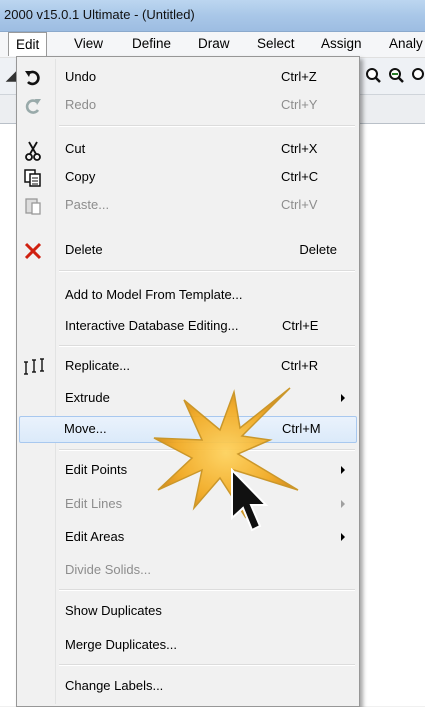 The height and width of the screenshot is (707, 425). I want to click on menu-edit: Edit, so click(28, 44).